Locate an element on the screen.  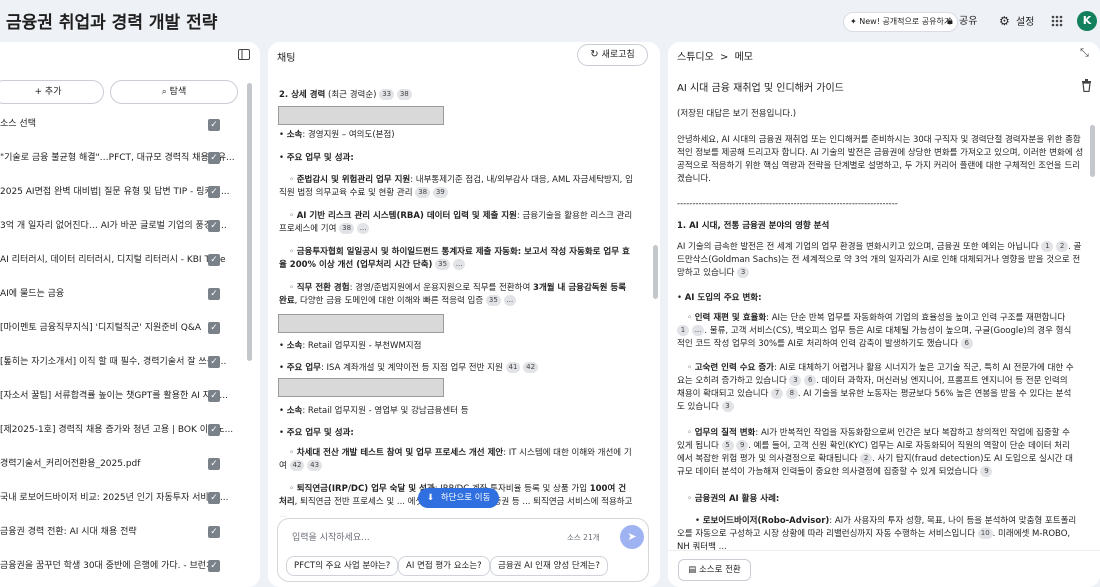
settings-button: ⚙ 설정 is located at coordinates (1016, 21).